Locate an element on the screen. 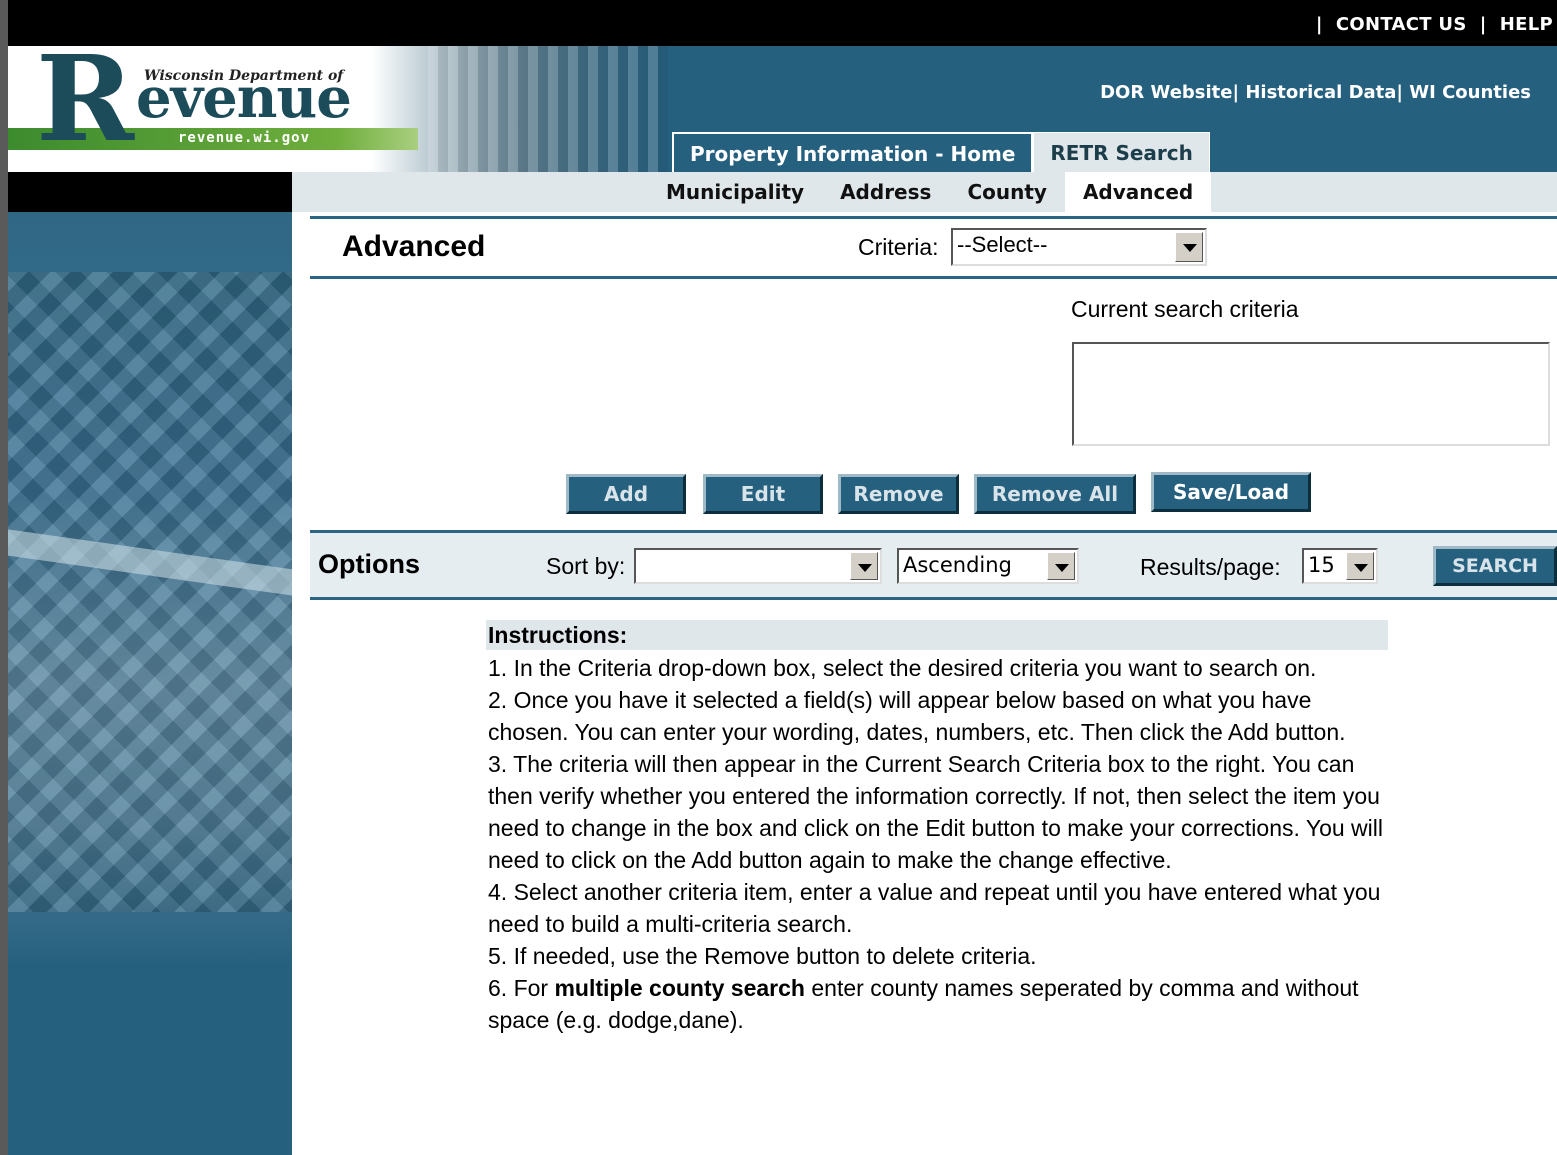 The width and height of the screenshot is (1557, 1155). dor-website-link: DOR Website| is located at coordinates (1169, 92).